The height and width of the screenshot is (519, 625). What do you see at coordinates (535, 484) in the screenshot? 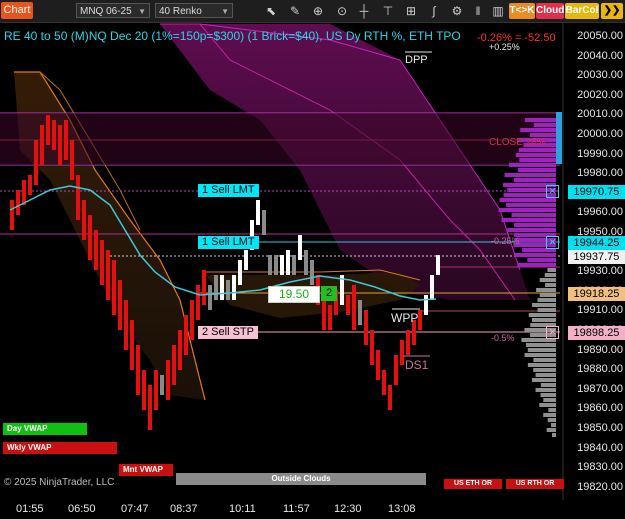
I see `us-rth-or-button: US RTH OR` at bounding box center [535, 484].